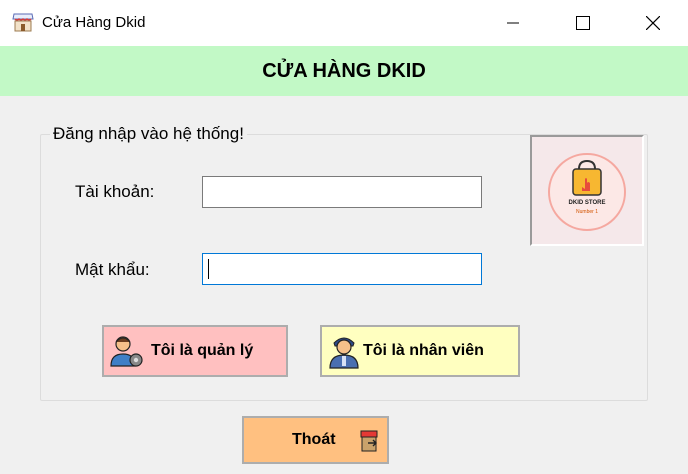 The image size is (688, 474). I want to click on store-header: CỬA HÀNG DKID, so click(344, 71).